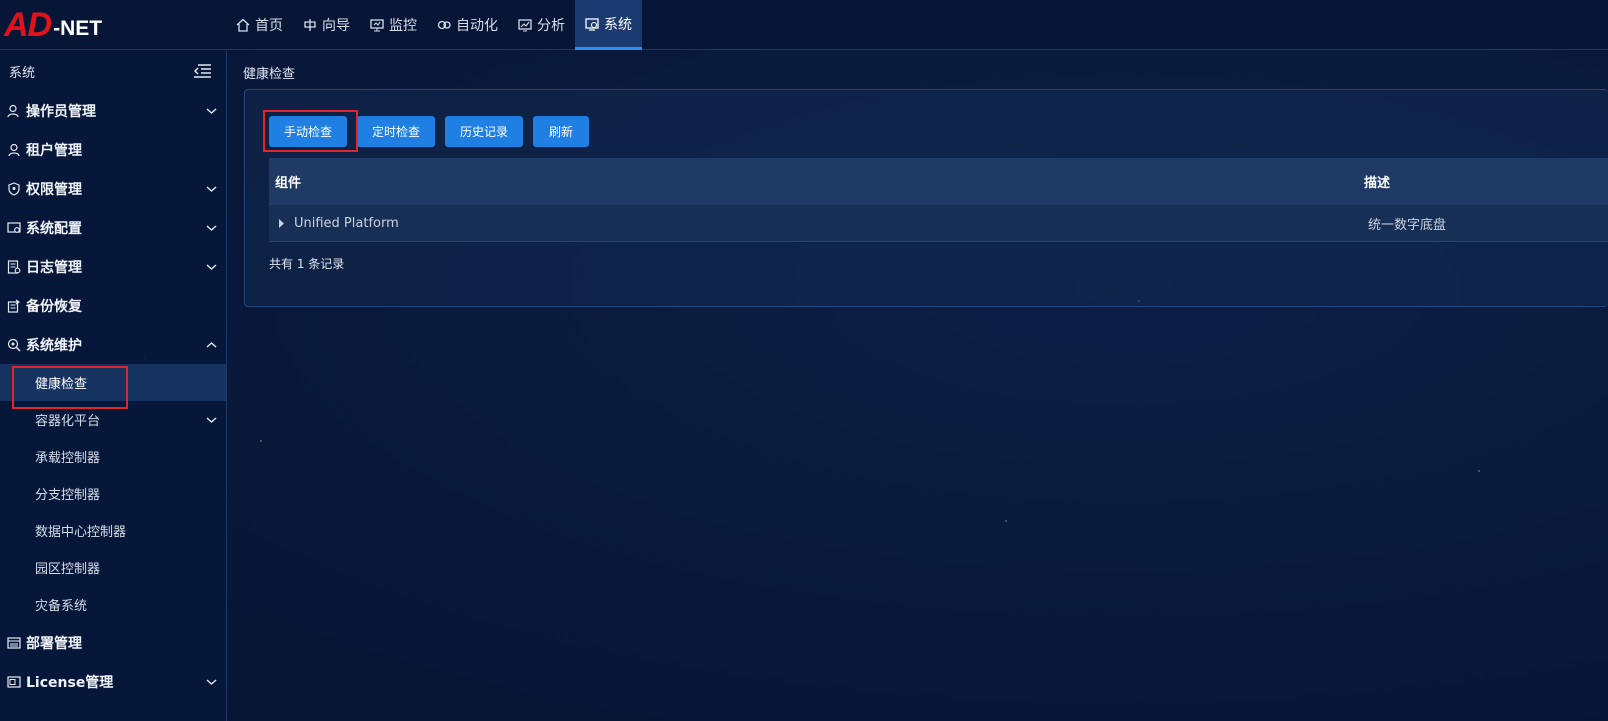 The image size is (1608, 721). What do you see at coordinates (336, 26) in the screenshot?
I see `nav-label: 向导` at bounding box center [336, 26].